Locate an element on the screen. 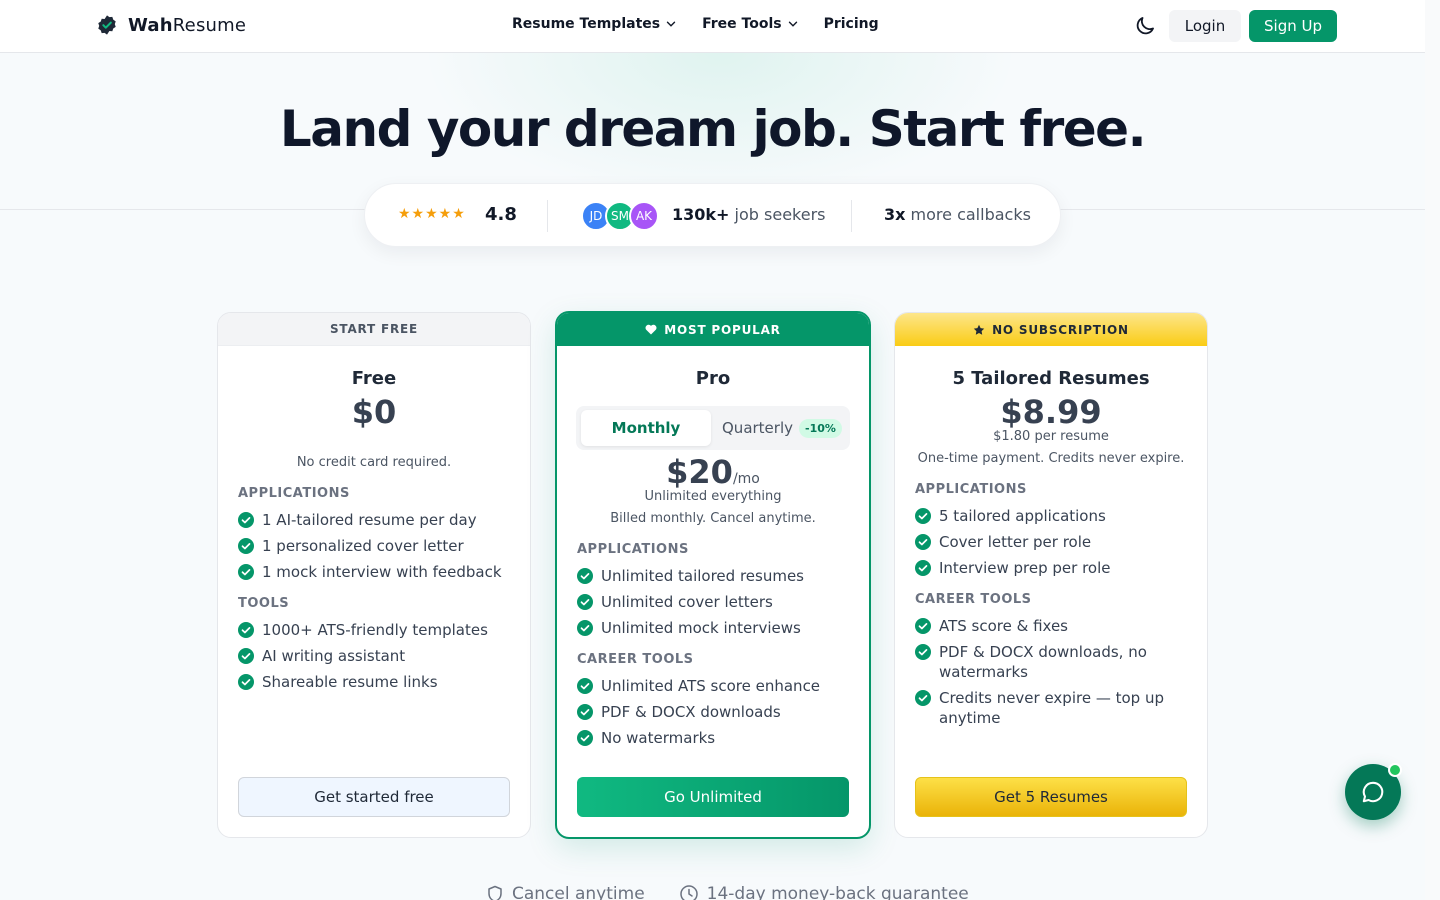 The image size is (1440, 900). feature-item: 5 tailored applications is located at coordinates (1053, 516).